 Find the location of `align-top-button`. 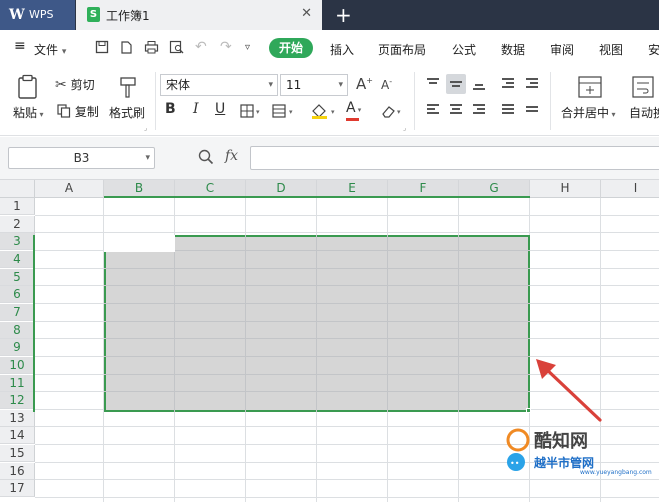

align-top-button is located at coordinates (433, 84).